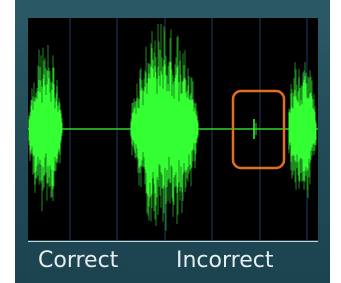  What do you see at coordinates (78, 260) in the screenshot?
I see `label-correct: Correct` at bounding box center [78, 260].